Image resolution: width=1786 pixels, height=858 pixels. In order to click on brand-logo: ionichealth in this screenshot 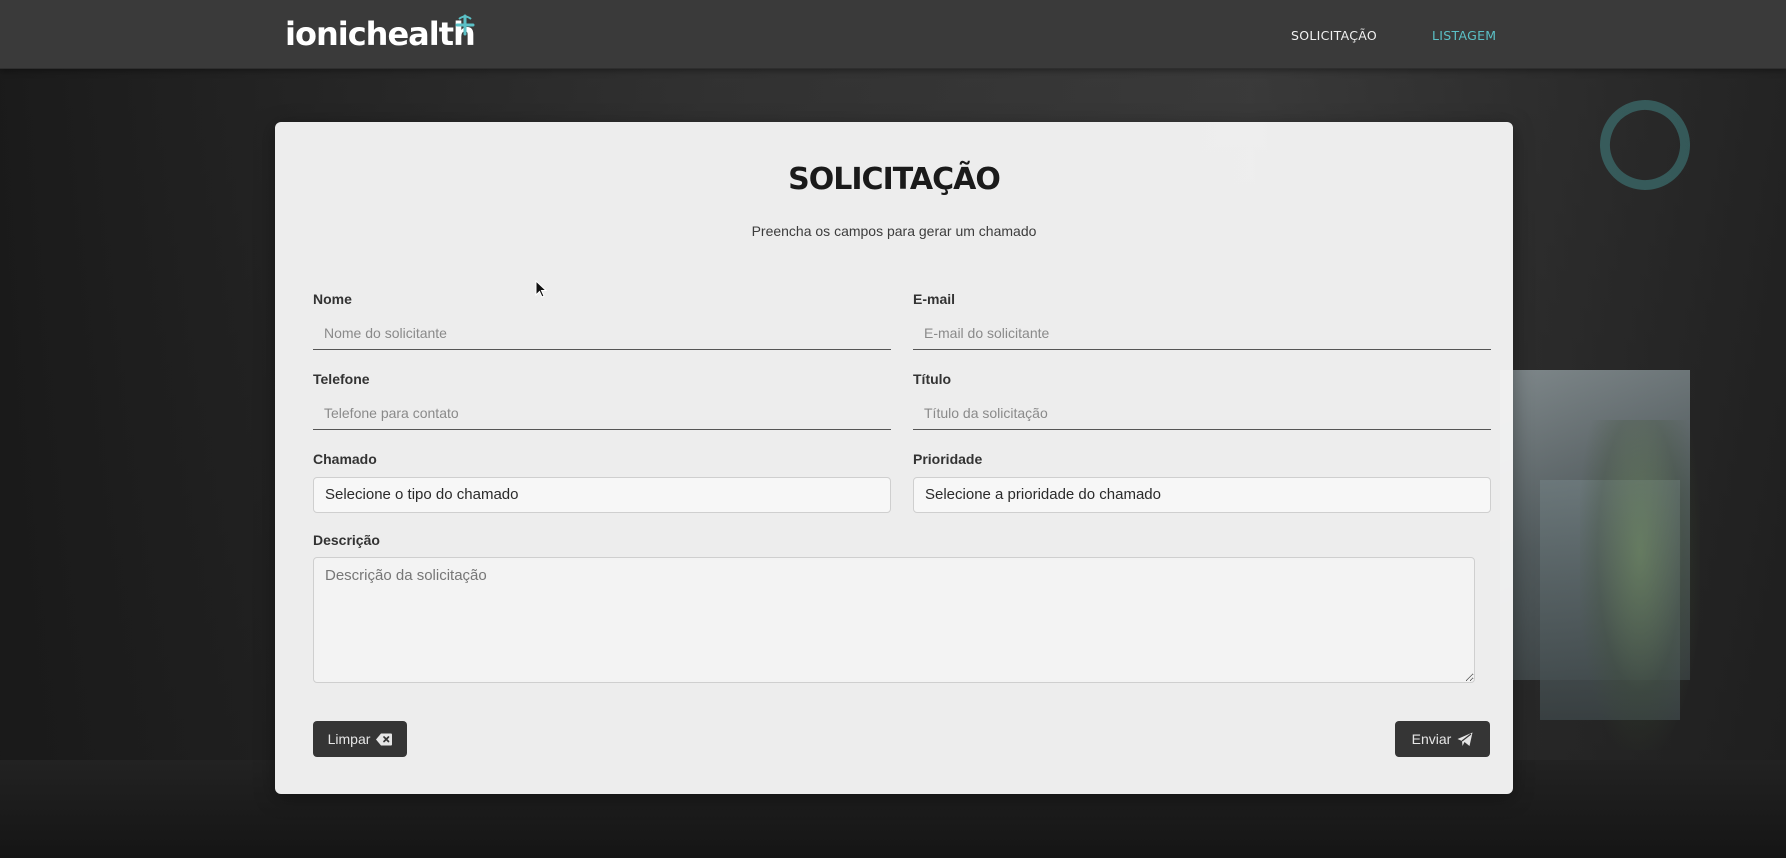, I will do `click(380, 34)`.